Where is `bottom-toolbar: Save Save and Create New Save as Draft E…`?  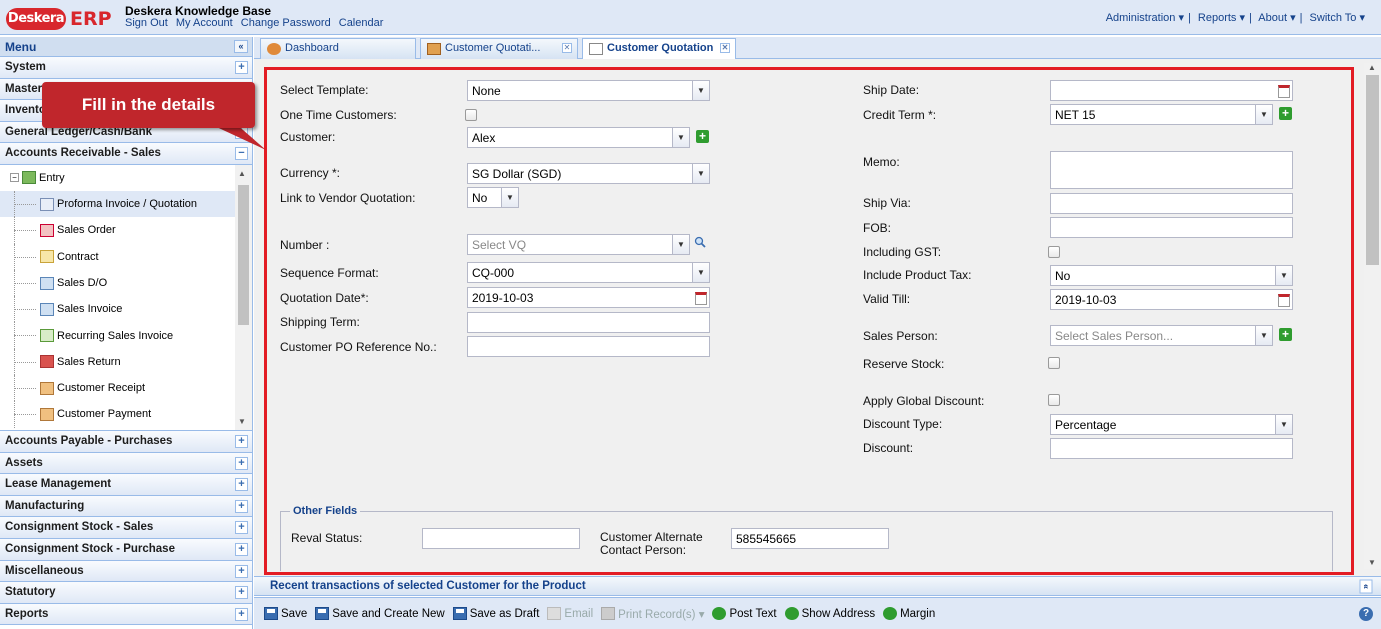
bottom-toolbar: Save Save and Create New Save as Draft E… is located at coordinates (817, 613).